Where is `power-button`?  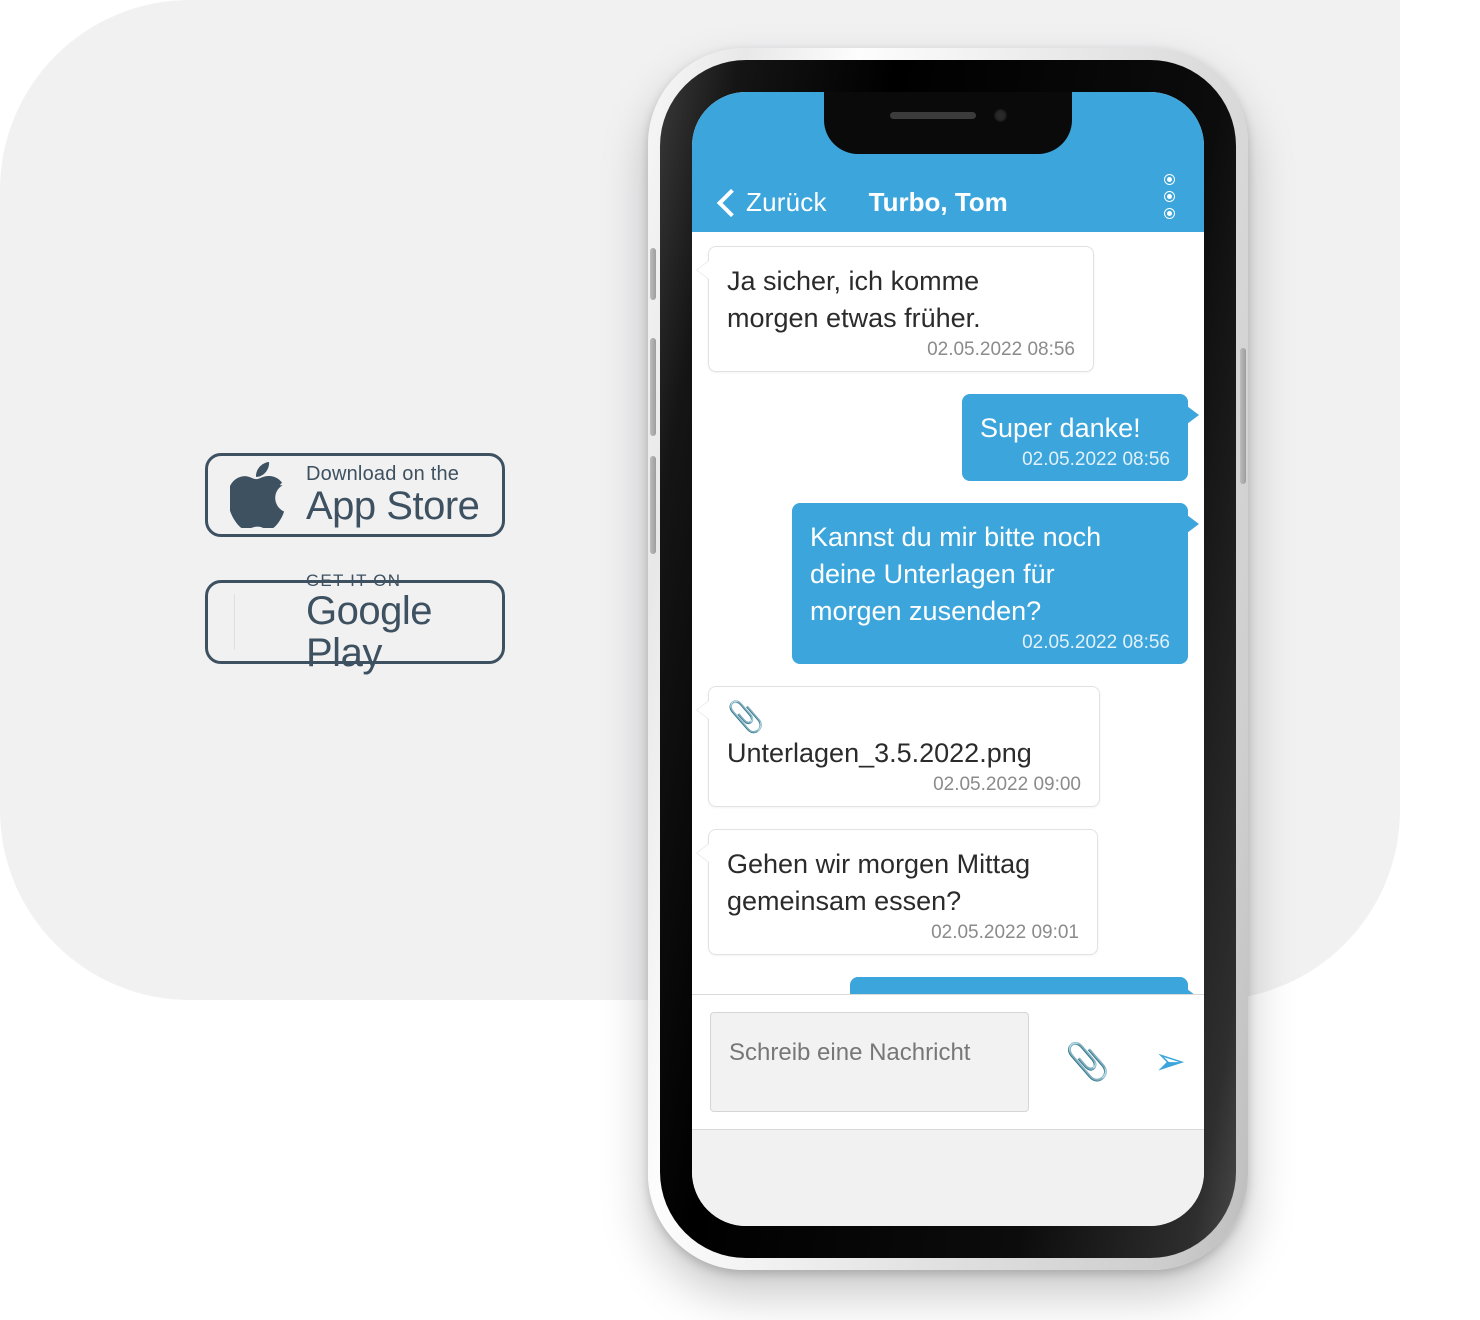
power-button is located at coordinates (1243, 416).